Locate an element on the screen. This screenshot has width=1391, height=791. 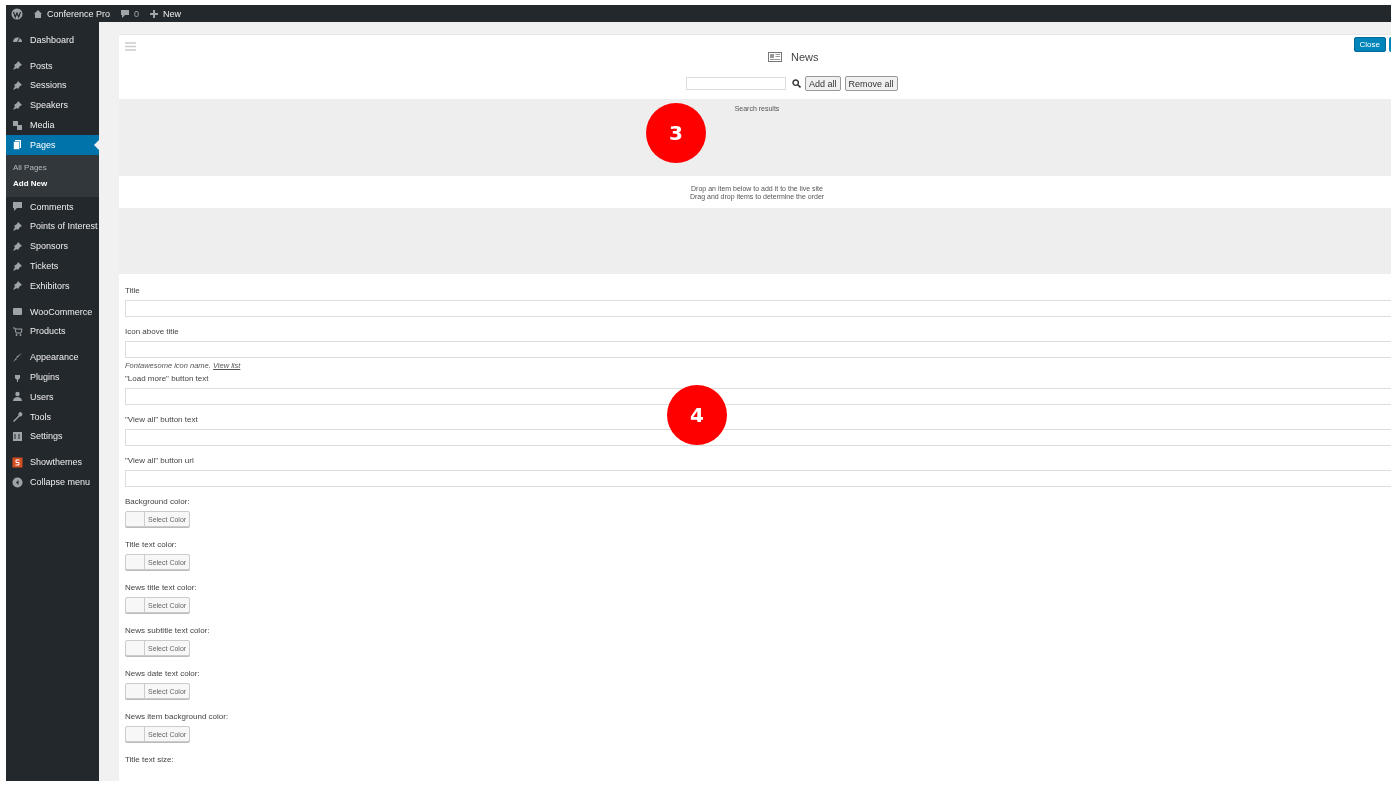
field-label: Background color: is located at coordinates (157, 502).